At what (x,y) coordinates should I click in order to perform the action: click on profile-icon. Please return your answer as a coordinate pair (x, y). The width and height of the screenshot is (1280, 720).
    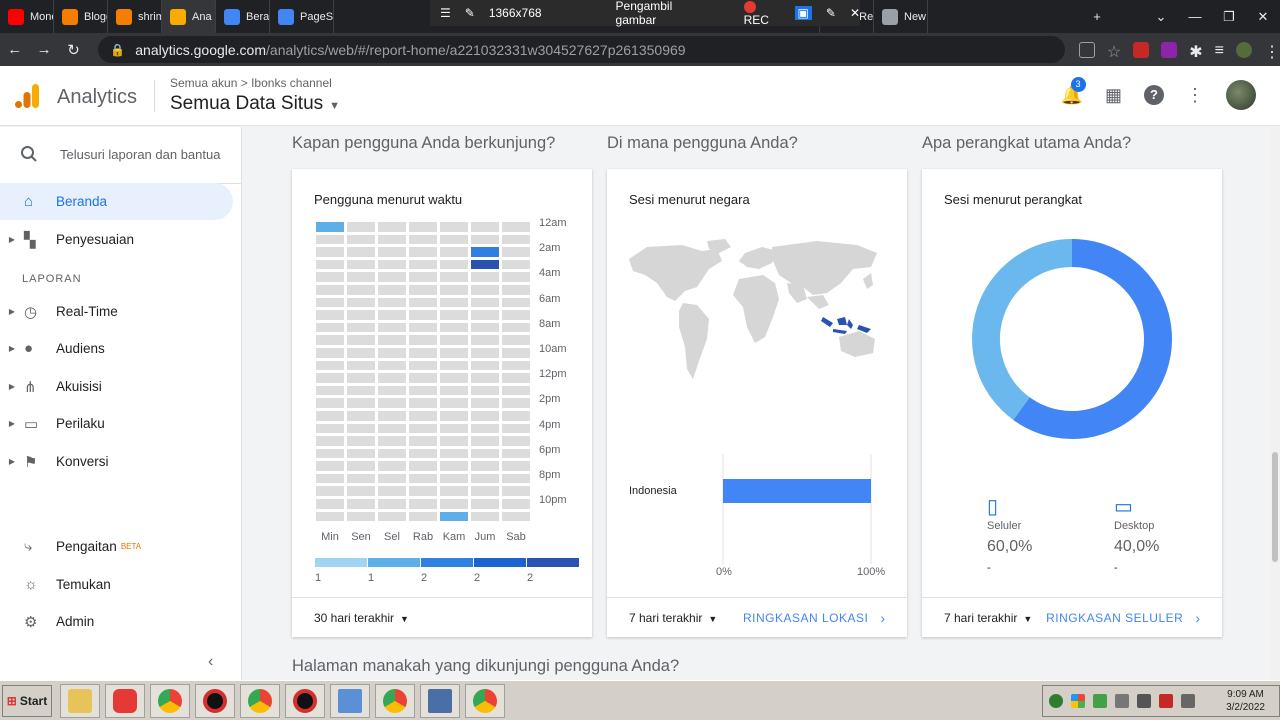
    Looking at the image, I should click on (1244, 49).